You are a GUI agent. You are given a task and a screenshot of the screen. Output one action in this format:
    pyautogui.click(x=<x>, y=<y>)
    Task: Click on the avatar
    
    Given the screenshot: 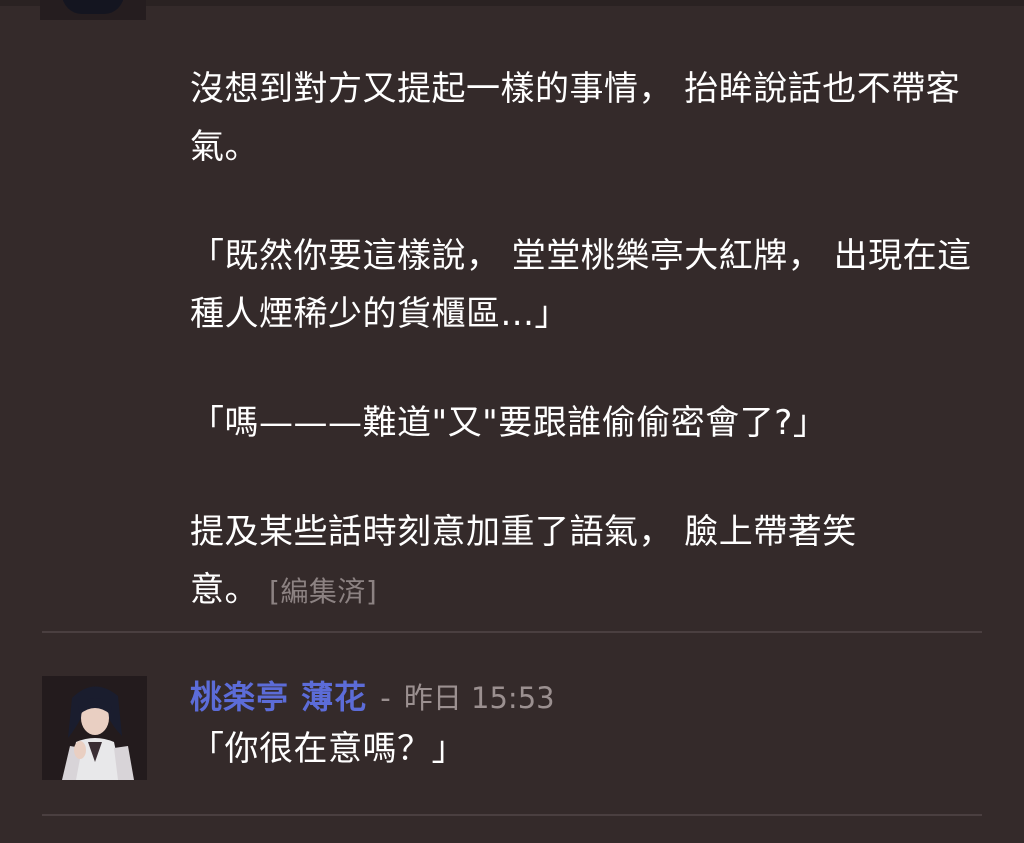 What is the action you would take?
    pyautogui.click(x=94, y=728)
    